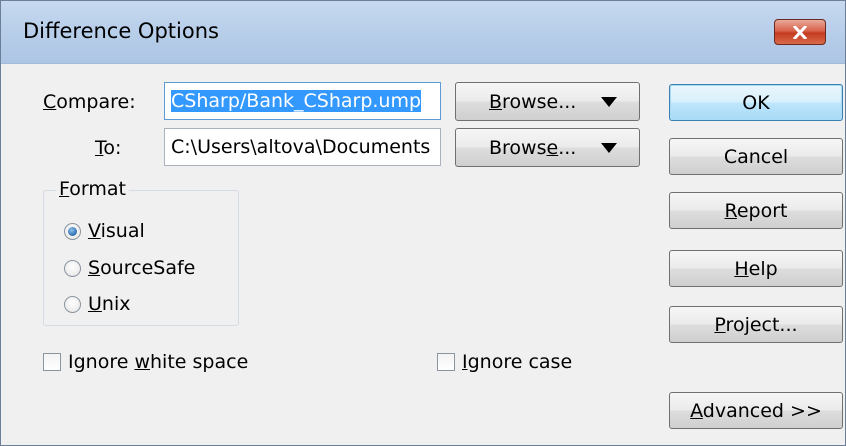 This screenshot has width=846, height=446. What do you see at coordinates (89, 102) in the screenshot?
I see `compare-label: Compare:` at bounding box center [89, 102].